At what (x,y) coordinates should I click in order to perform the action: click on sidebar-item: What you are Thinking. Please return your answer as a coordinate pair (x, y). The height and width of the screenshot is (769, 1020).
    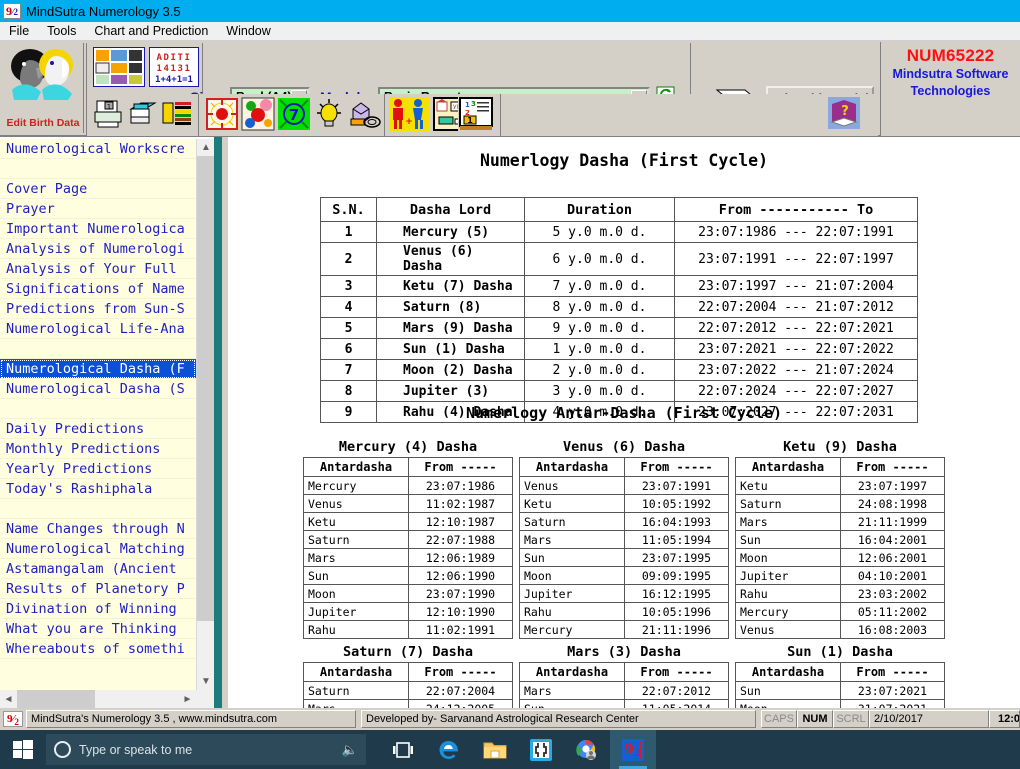
    Looking at the image, I should click on (98, 629).